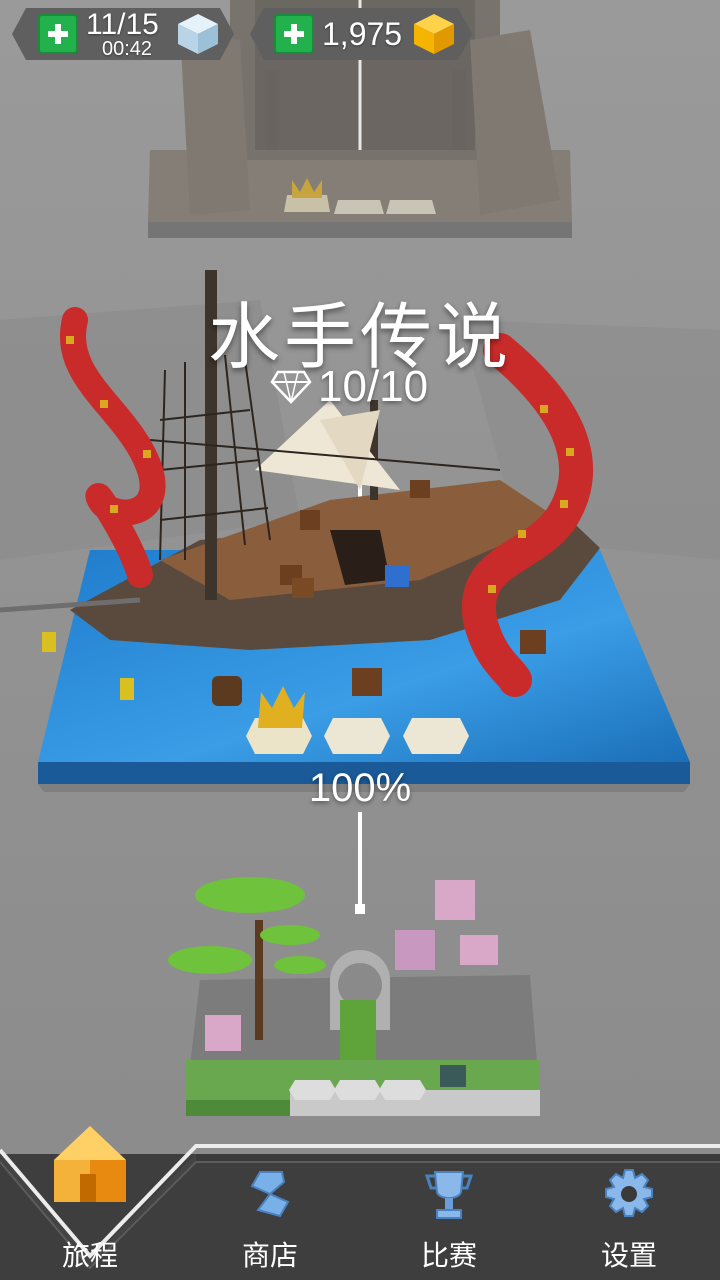 The height and width of the screenshot is (1280, 720). What do you see at coordinates (449, 1195) in the screenshot?
I see `trophy-icon` at bounding box center [449, 1195].